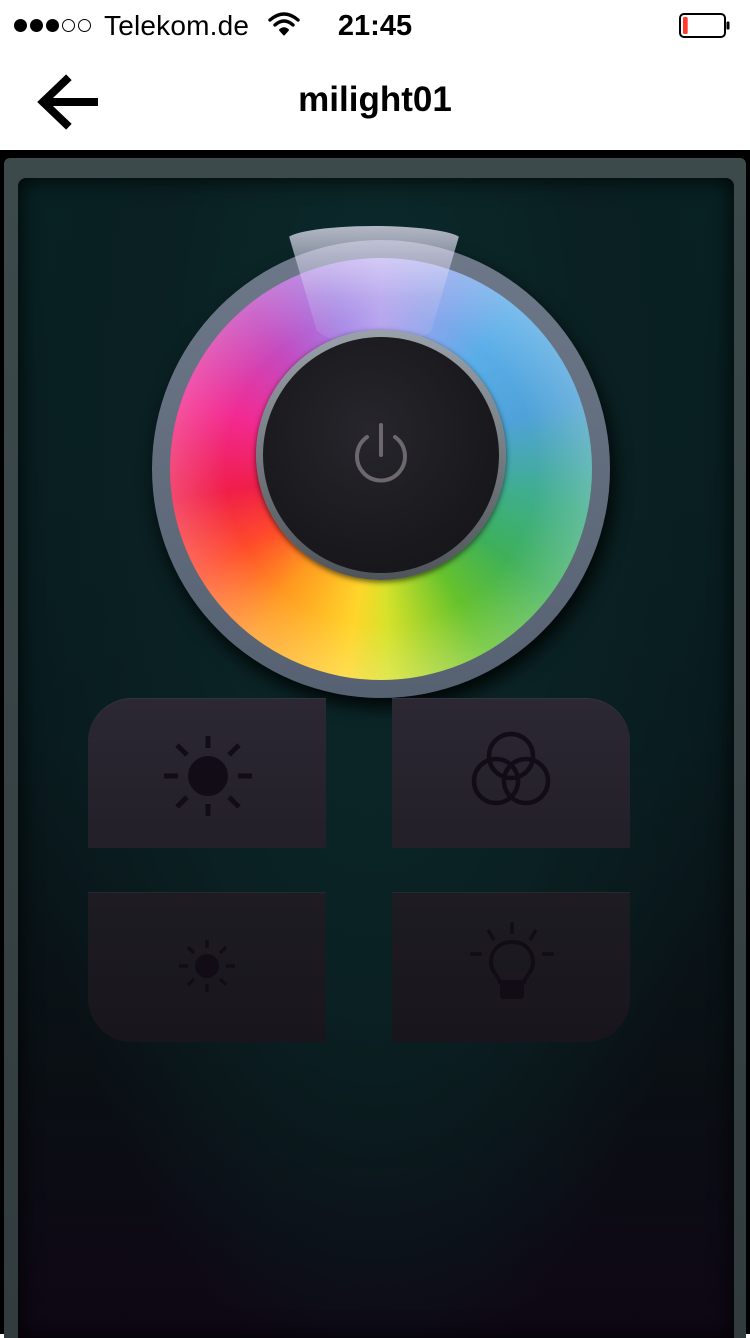  Describe the element at coordinates (512, 960) in the screenshot. I see `light-bulb-icon` at that location.